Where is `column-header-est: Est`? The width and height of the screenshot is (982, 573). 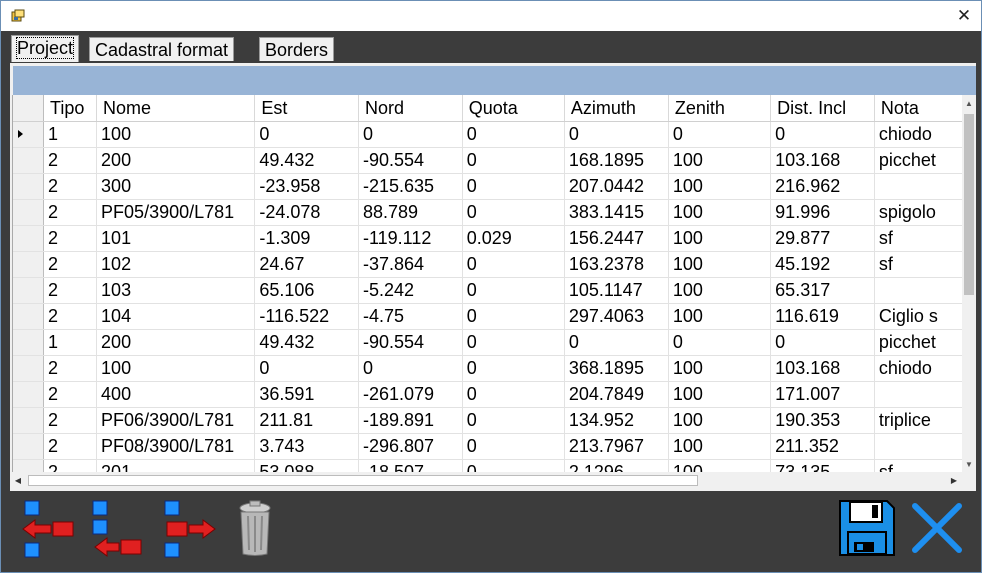 column-header-est: Est is located at coordinates (306, 108).